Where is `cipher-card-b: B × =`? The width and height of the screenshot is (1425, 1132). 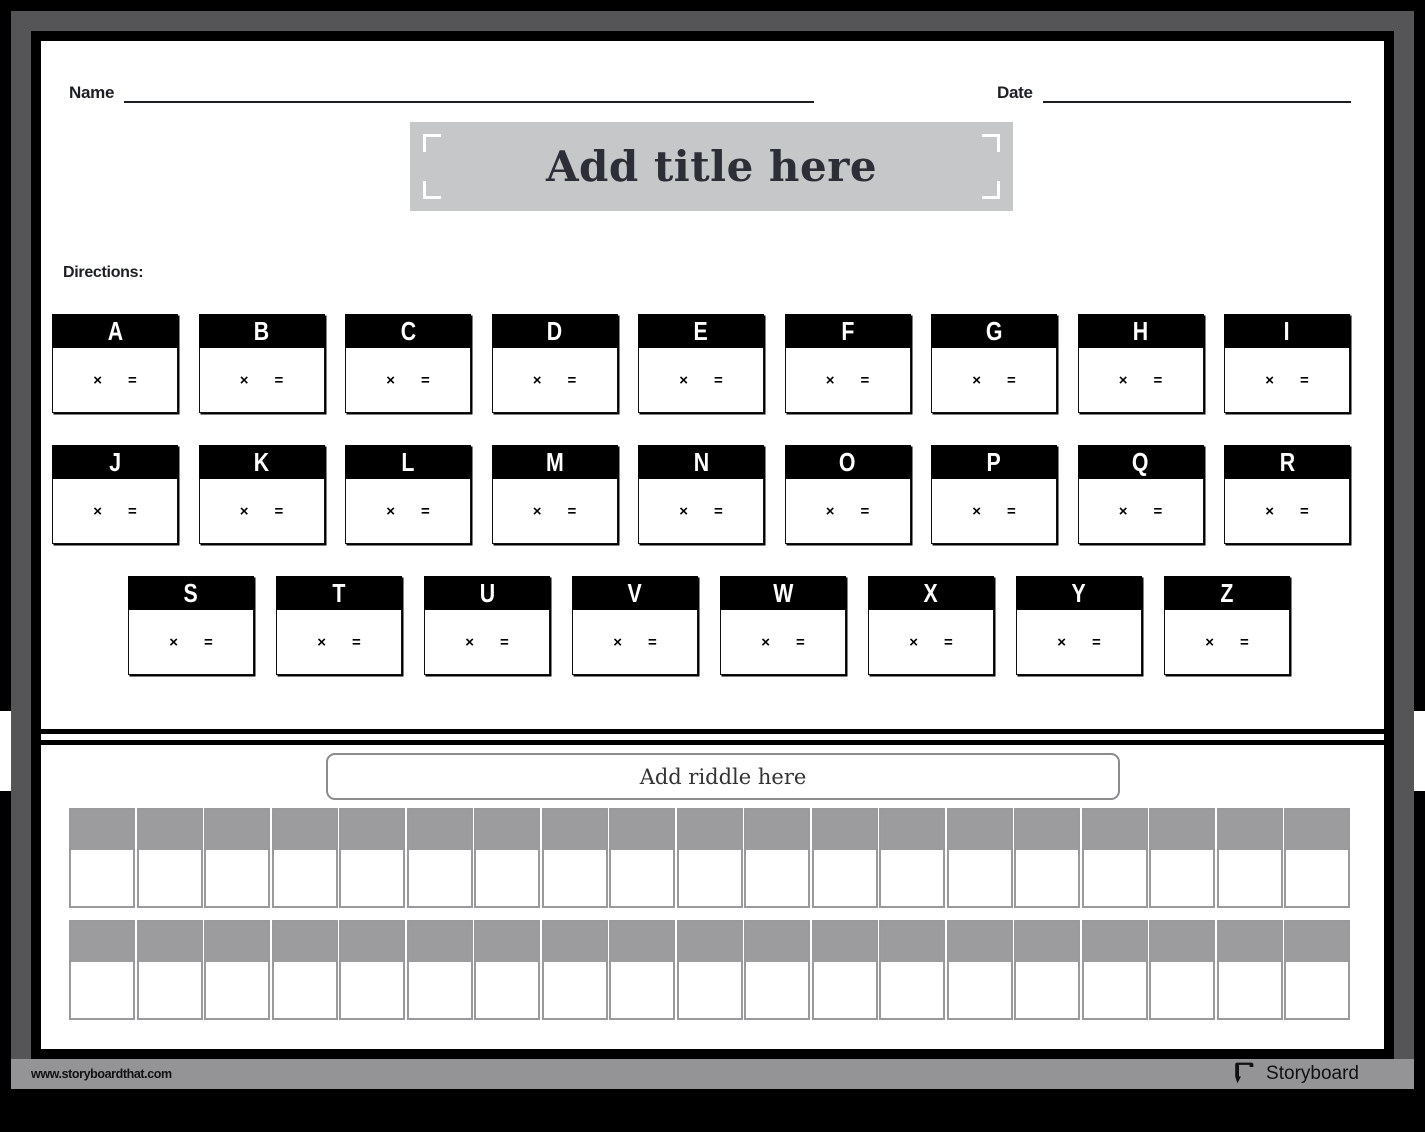
cipher-card-b: B × = is located at coordinates (261, 363).